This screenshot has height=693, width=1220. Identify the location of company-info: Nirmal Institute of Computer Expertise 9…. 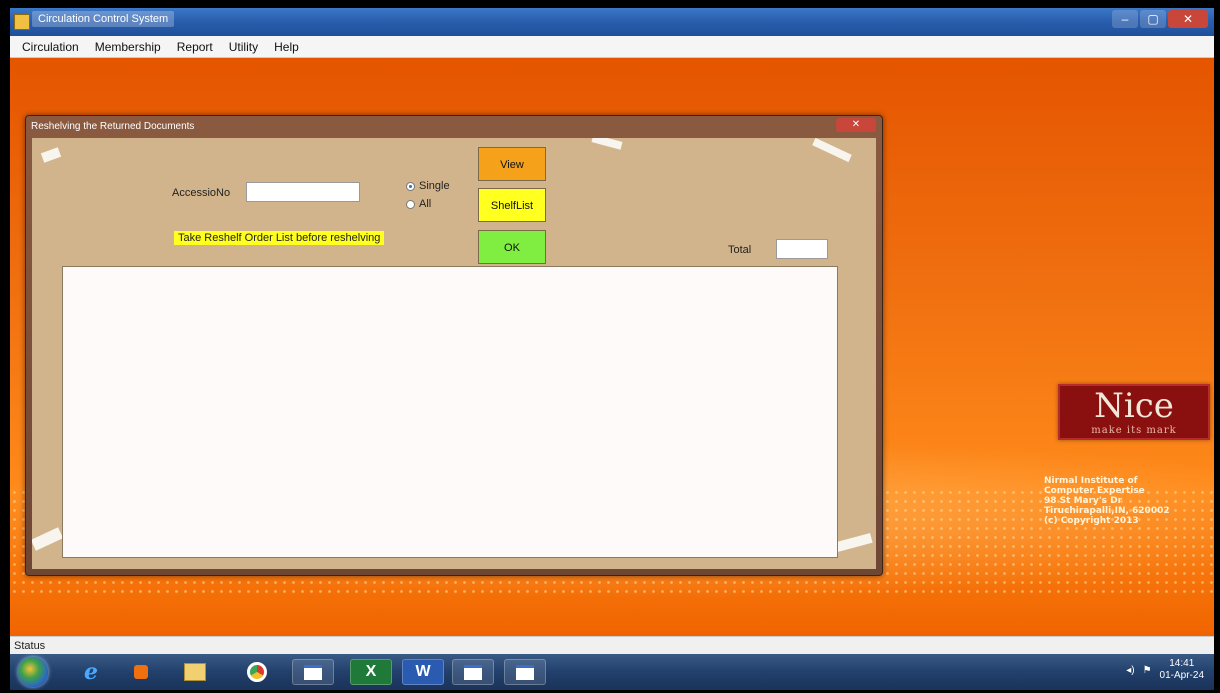
(1129, 501).